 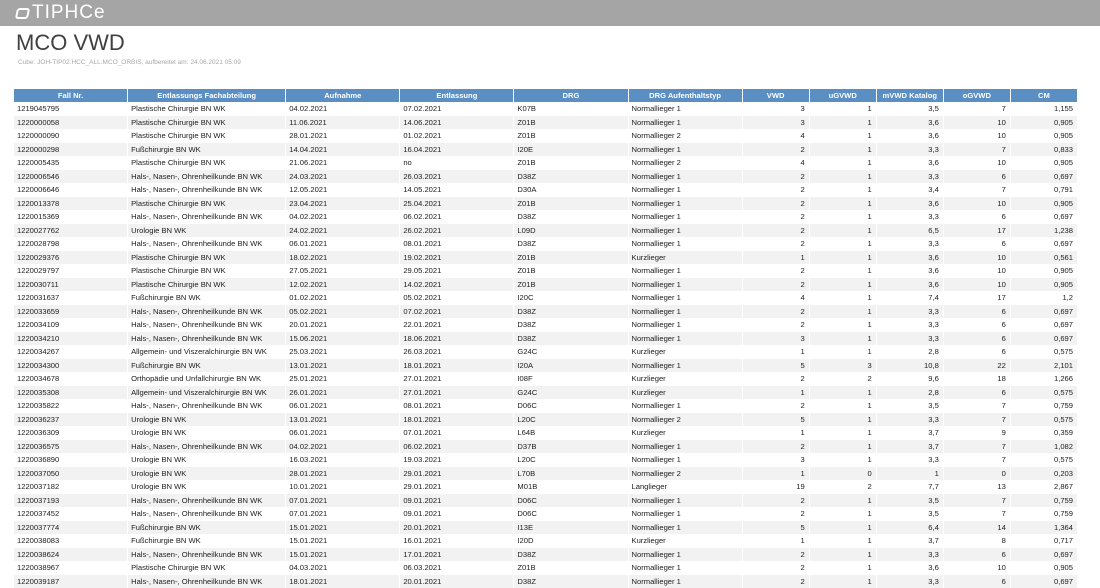 What do you see at coordinates (1044, 528) in the screenshot?
I see `table-cell: 1,364` at bounding box center [1044, 528].